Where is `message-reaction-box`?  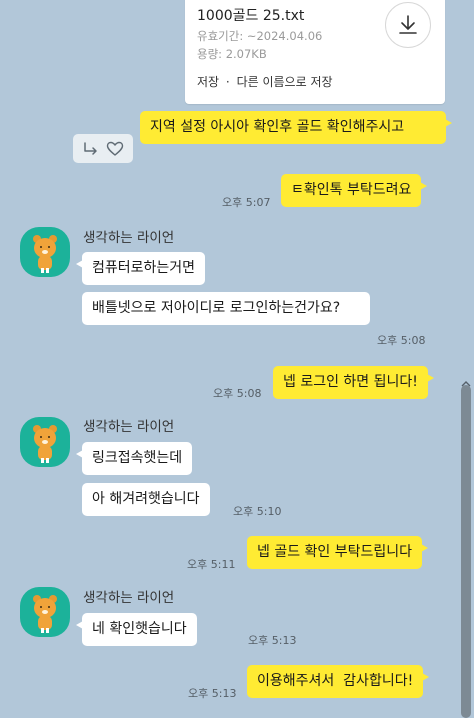 message-reaction-box is located at coordinates (103, 148).